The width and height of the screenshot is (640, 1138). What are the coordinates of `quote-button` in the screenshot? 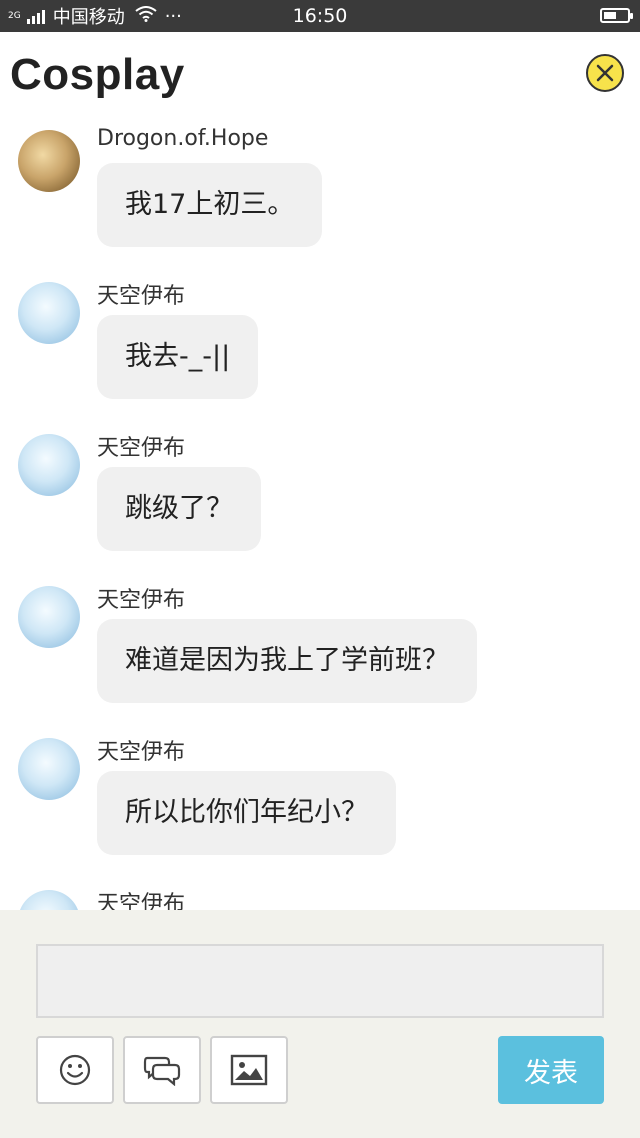 It's located at (162, 1070).